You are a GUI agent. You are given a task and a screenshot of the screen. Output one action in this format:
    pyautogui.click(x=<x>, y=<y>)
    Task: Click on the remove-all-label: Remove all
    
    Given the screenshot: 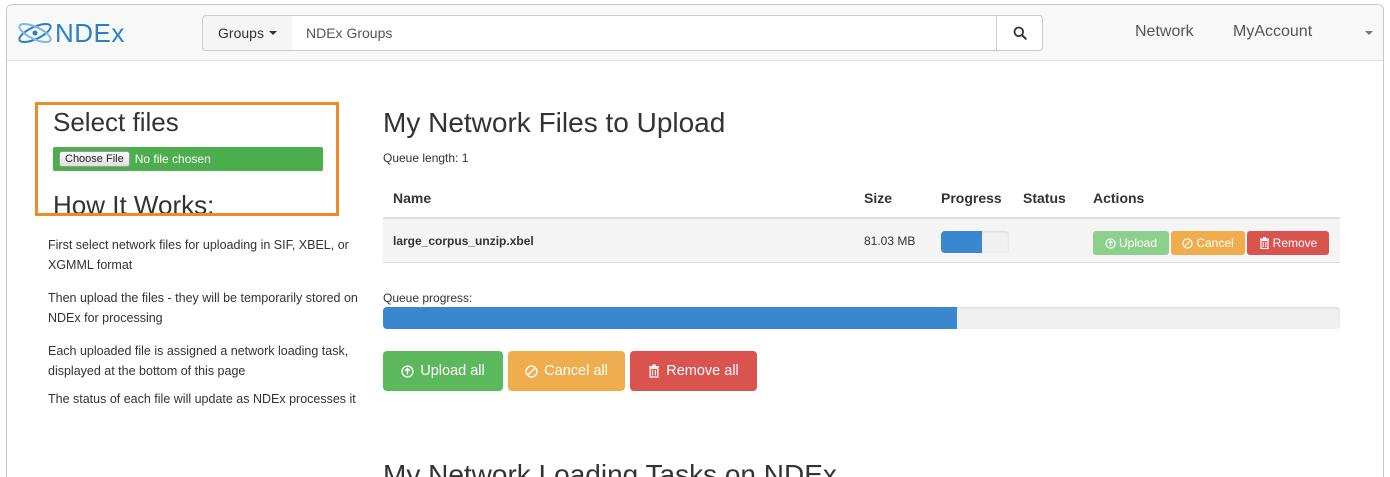 What is the action you would take?
    pyautogui.click(x=702, y=371)
    